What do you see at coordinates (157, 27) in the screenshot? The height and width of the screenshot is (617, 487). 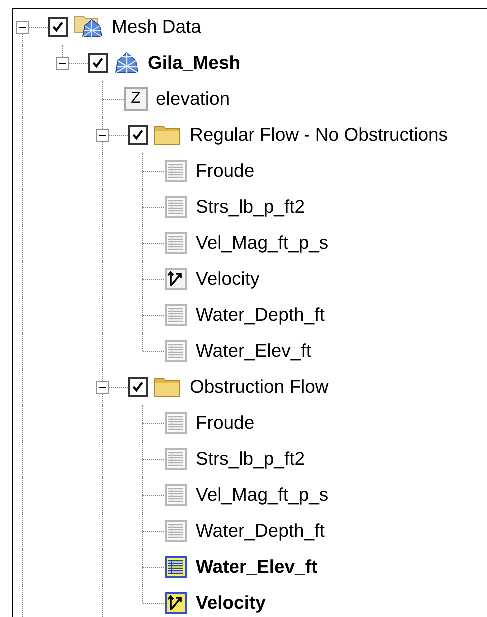 I see `tree-item: Mesh Data` at bounding box center [157, 27].